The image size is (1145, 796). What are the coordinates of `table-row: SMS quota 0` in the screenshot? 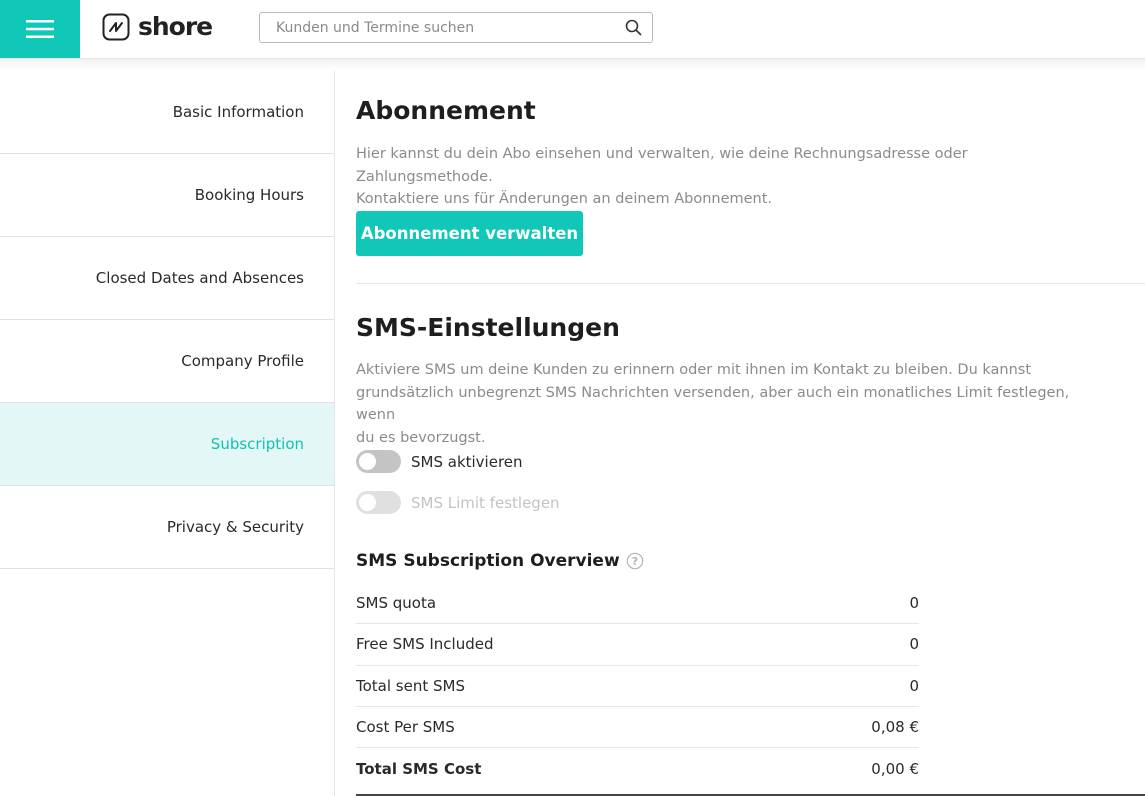 It's located at (637, 604).